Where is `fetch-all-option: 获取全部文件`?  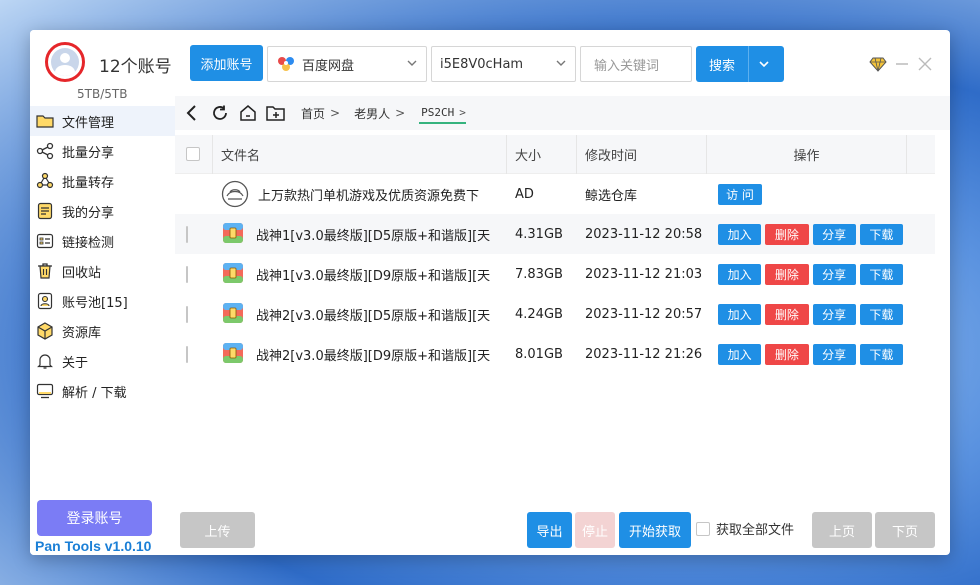 fetch-all-option: 获取全部文件 is located at coordinates (745, 528).